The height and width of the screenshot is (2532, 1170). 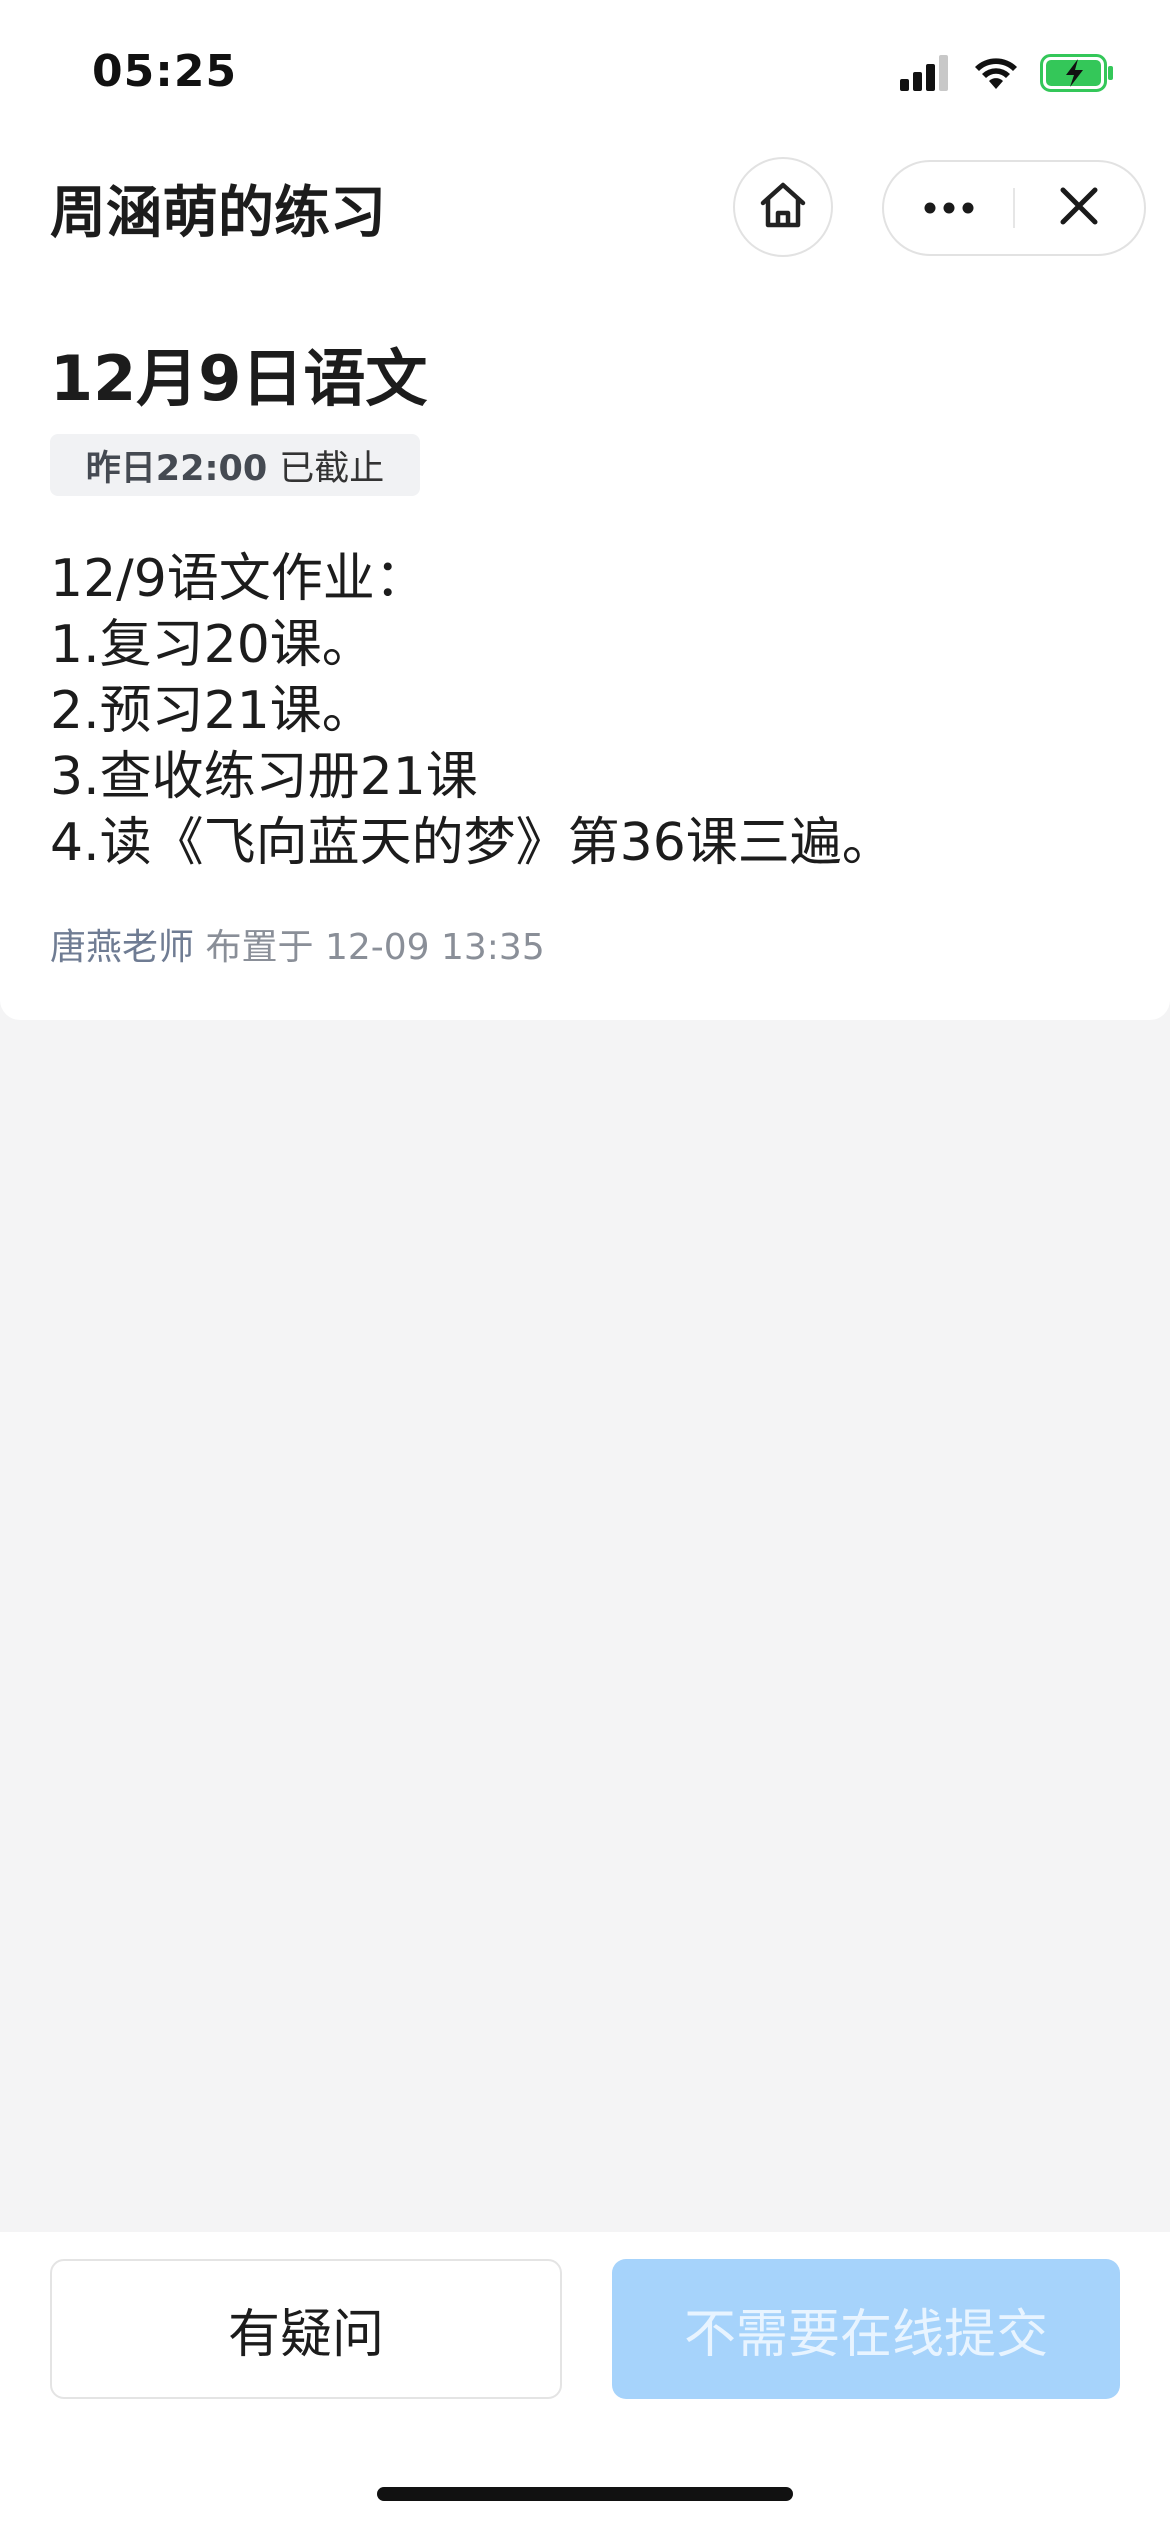 I want to click on close-icon, so click(x=1079, y=208).